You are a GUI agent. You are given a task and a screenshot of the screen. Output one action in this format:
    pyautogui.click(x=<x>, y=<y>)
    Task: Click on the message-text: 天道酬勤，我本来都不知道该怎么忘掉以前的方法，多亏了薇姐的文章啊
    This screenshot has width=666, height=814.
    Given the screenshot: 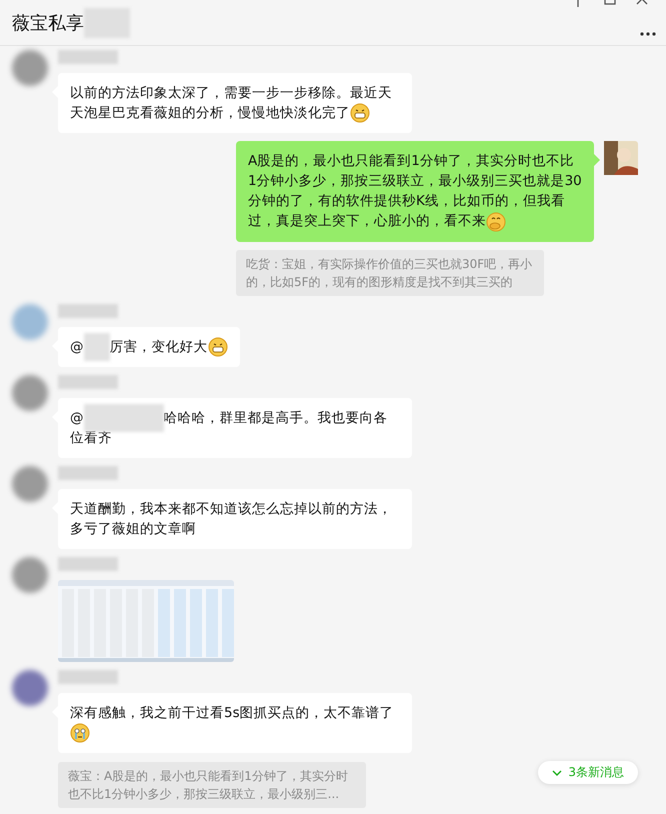 What is the action you would take?
    pyautogui.click(x=231, y=518)
    